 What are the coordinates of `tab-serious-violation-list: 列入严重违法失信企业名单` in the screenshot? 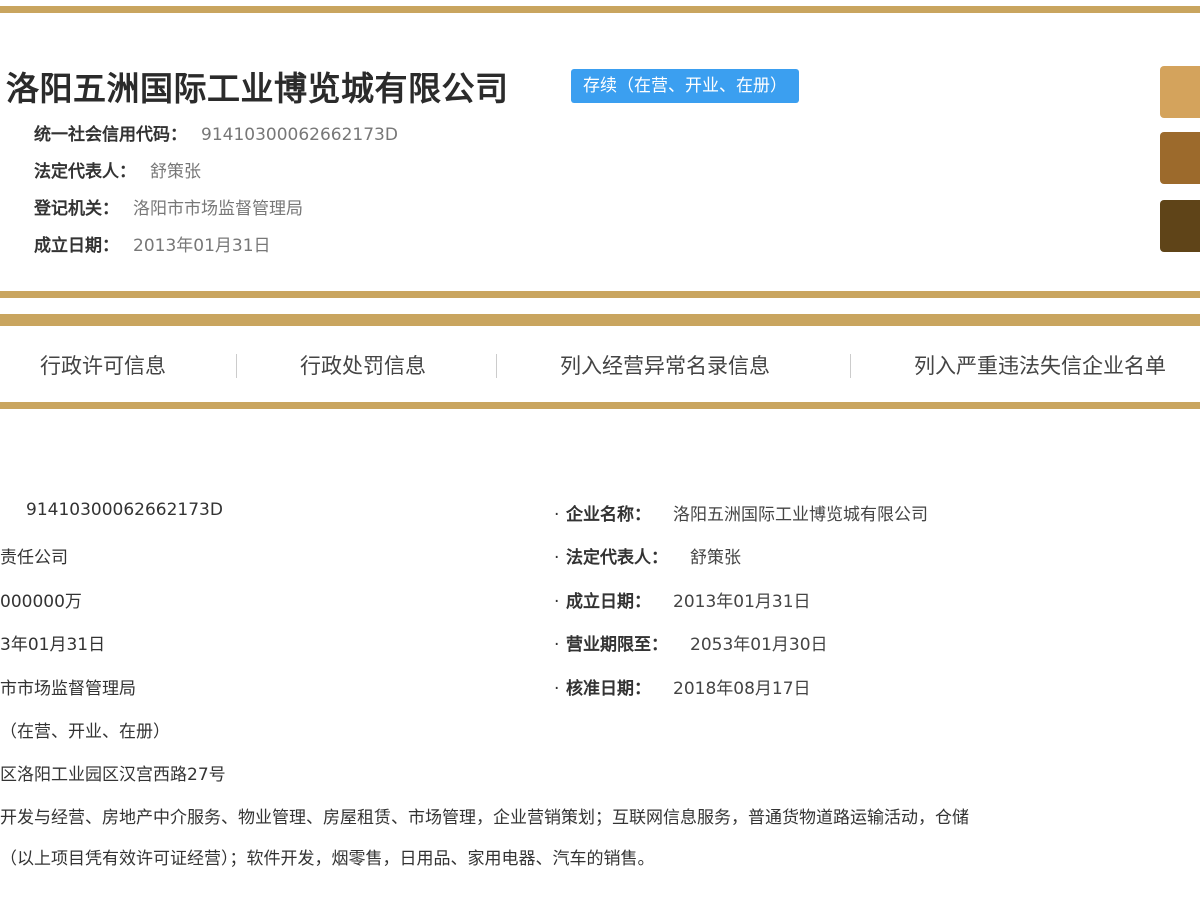 It's located at (1040, 366).